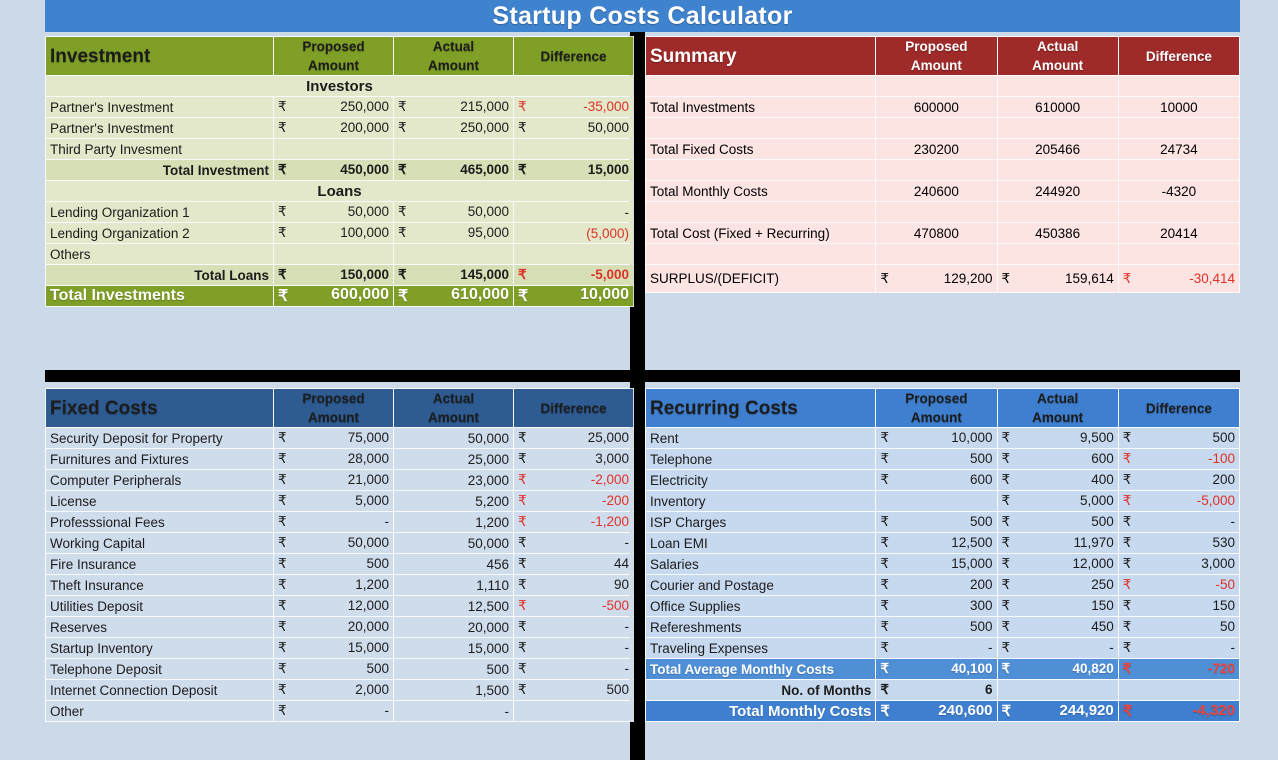  What do you see at coordinates (1179, 149) in the screenshot?
I see `summary-difference: 24734` at bounding box center [1179, 149].